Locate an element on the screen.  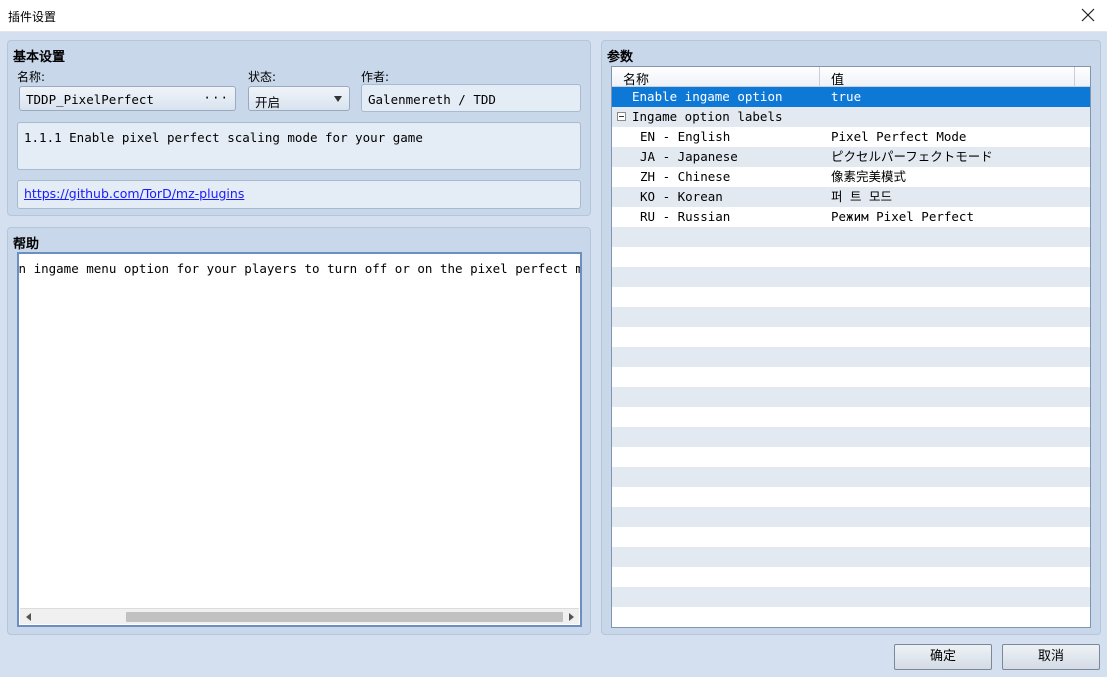
status-value: 开启 is located at coordinates (268, 102).